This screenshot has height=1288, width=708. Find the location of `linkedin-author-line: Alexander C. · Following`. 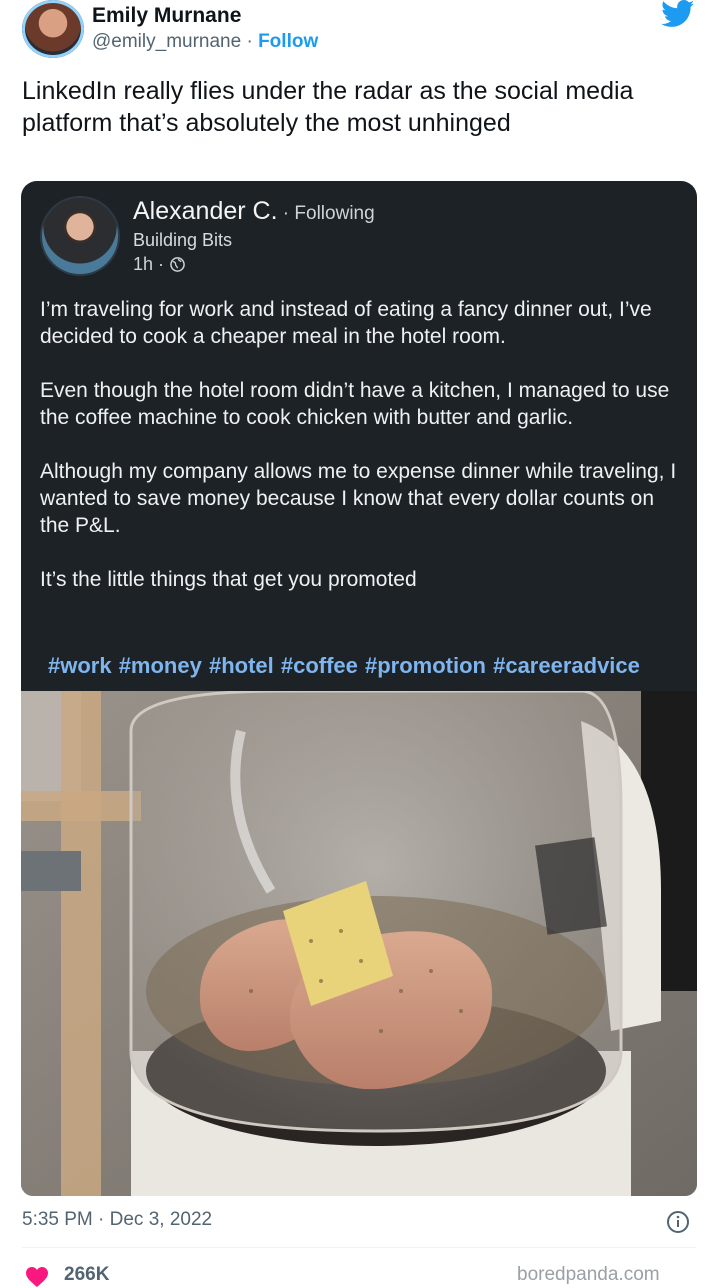

linkedin-author-line: Alexander C. · Following is located at coordinates (254, 211).